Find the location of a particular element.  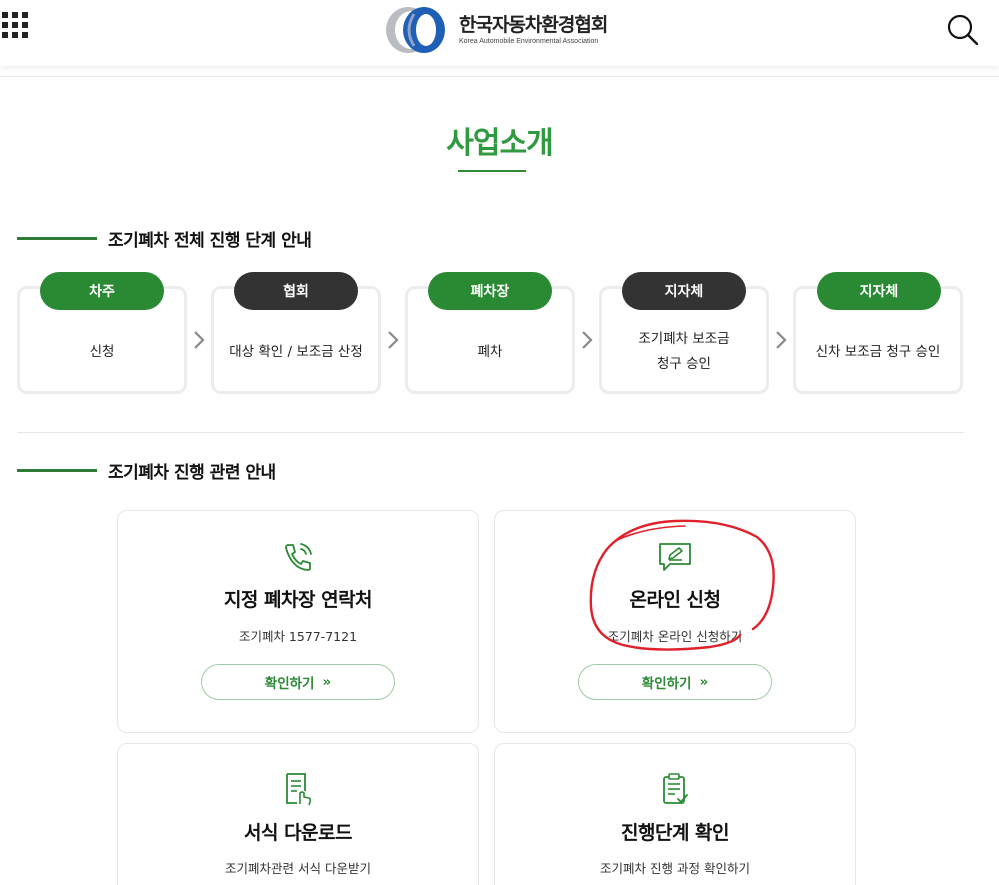

logo-korean-name: 한국자동차환경협회 is located at coordinates (533, 25).